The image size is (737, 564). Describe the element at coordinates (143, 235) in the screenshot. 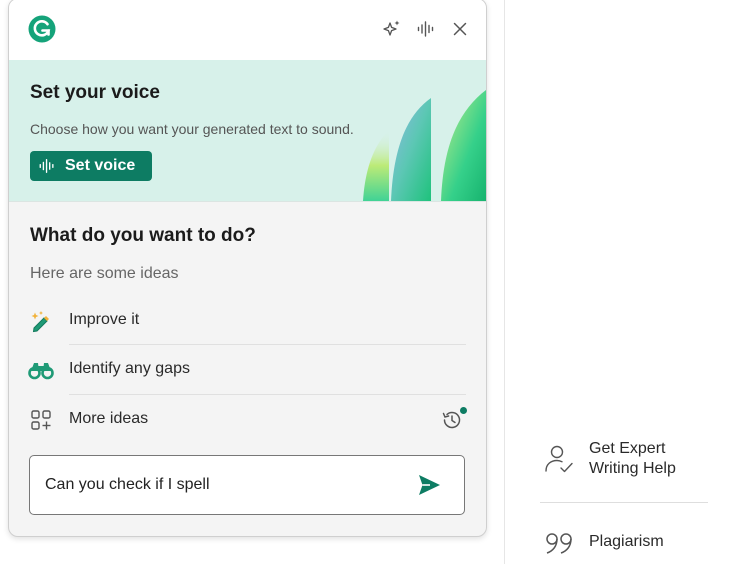

I see `main-title: What do you want to do?` at that location.